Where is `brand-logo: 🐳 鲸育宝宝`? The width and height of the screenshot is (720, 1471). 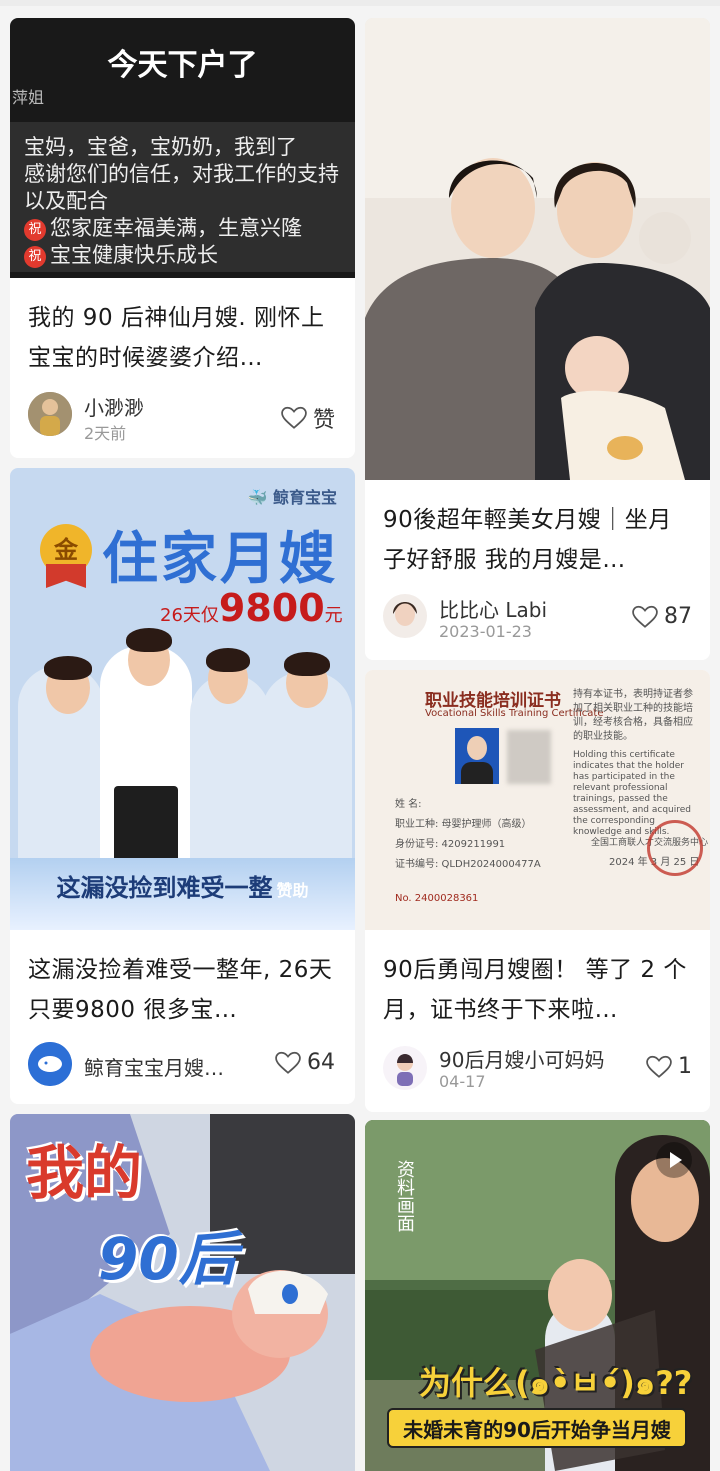
brand-logo: 🐳 鲸育宝宝 is located at coordinates (292, 496).